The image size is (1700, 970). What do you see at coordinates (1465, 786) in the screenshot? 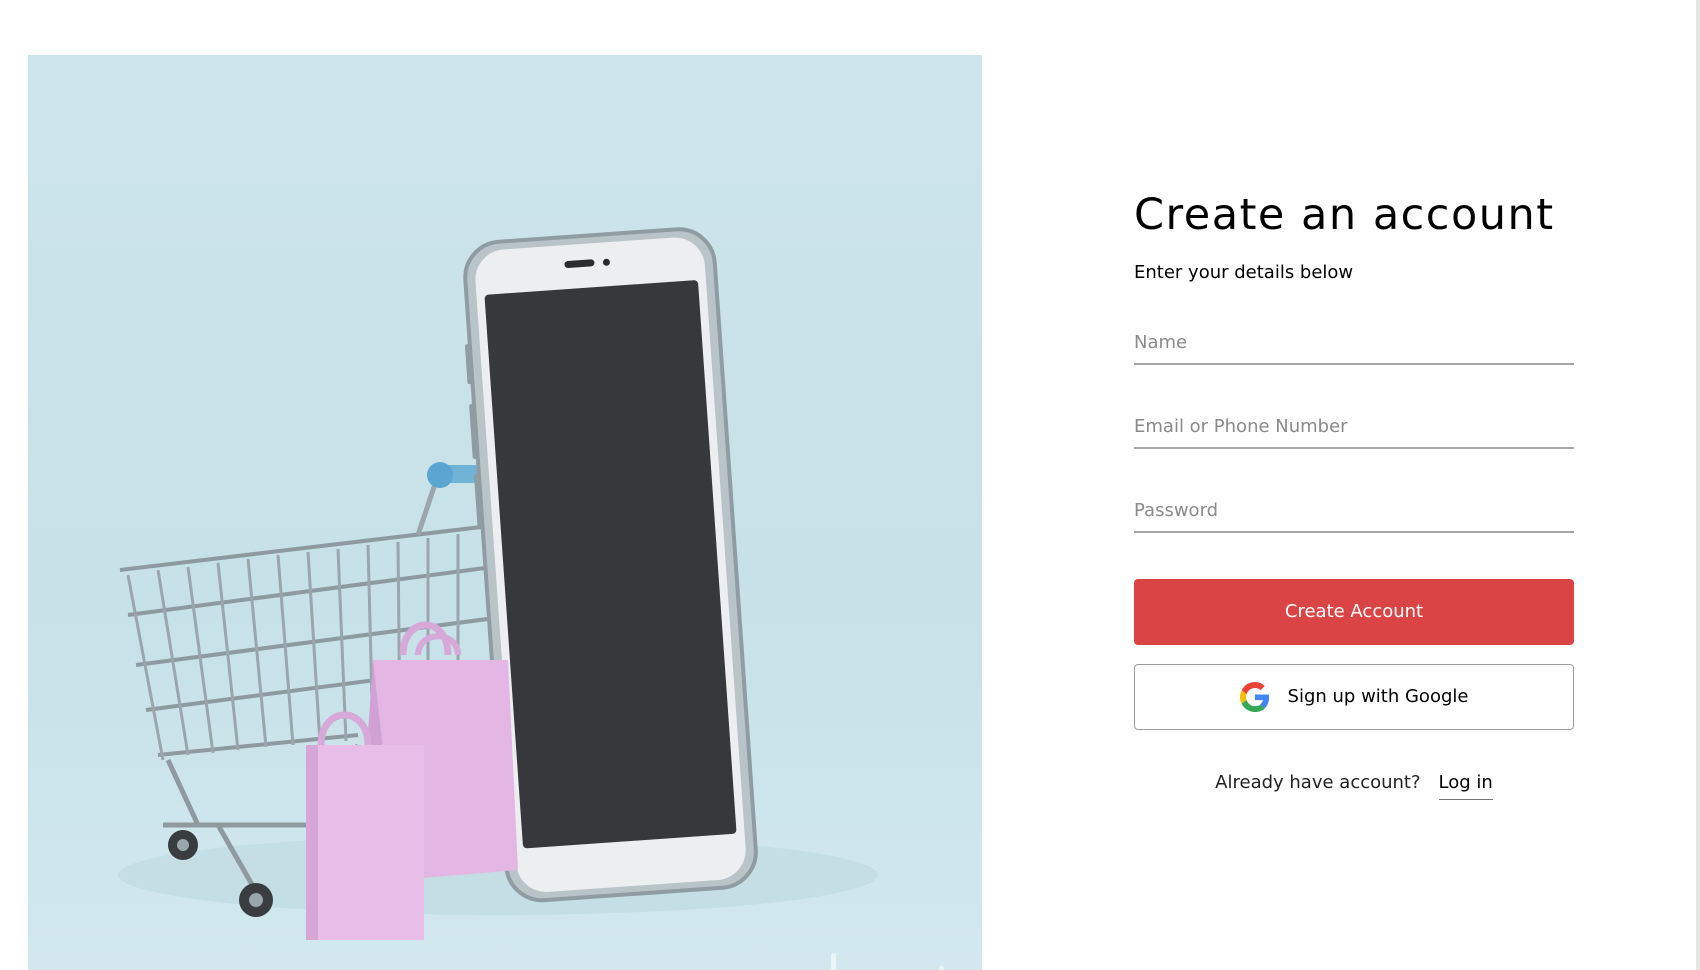
I see `login-link: Log in` at bounding box center [1465, 786].